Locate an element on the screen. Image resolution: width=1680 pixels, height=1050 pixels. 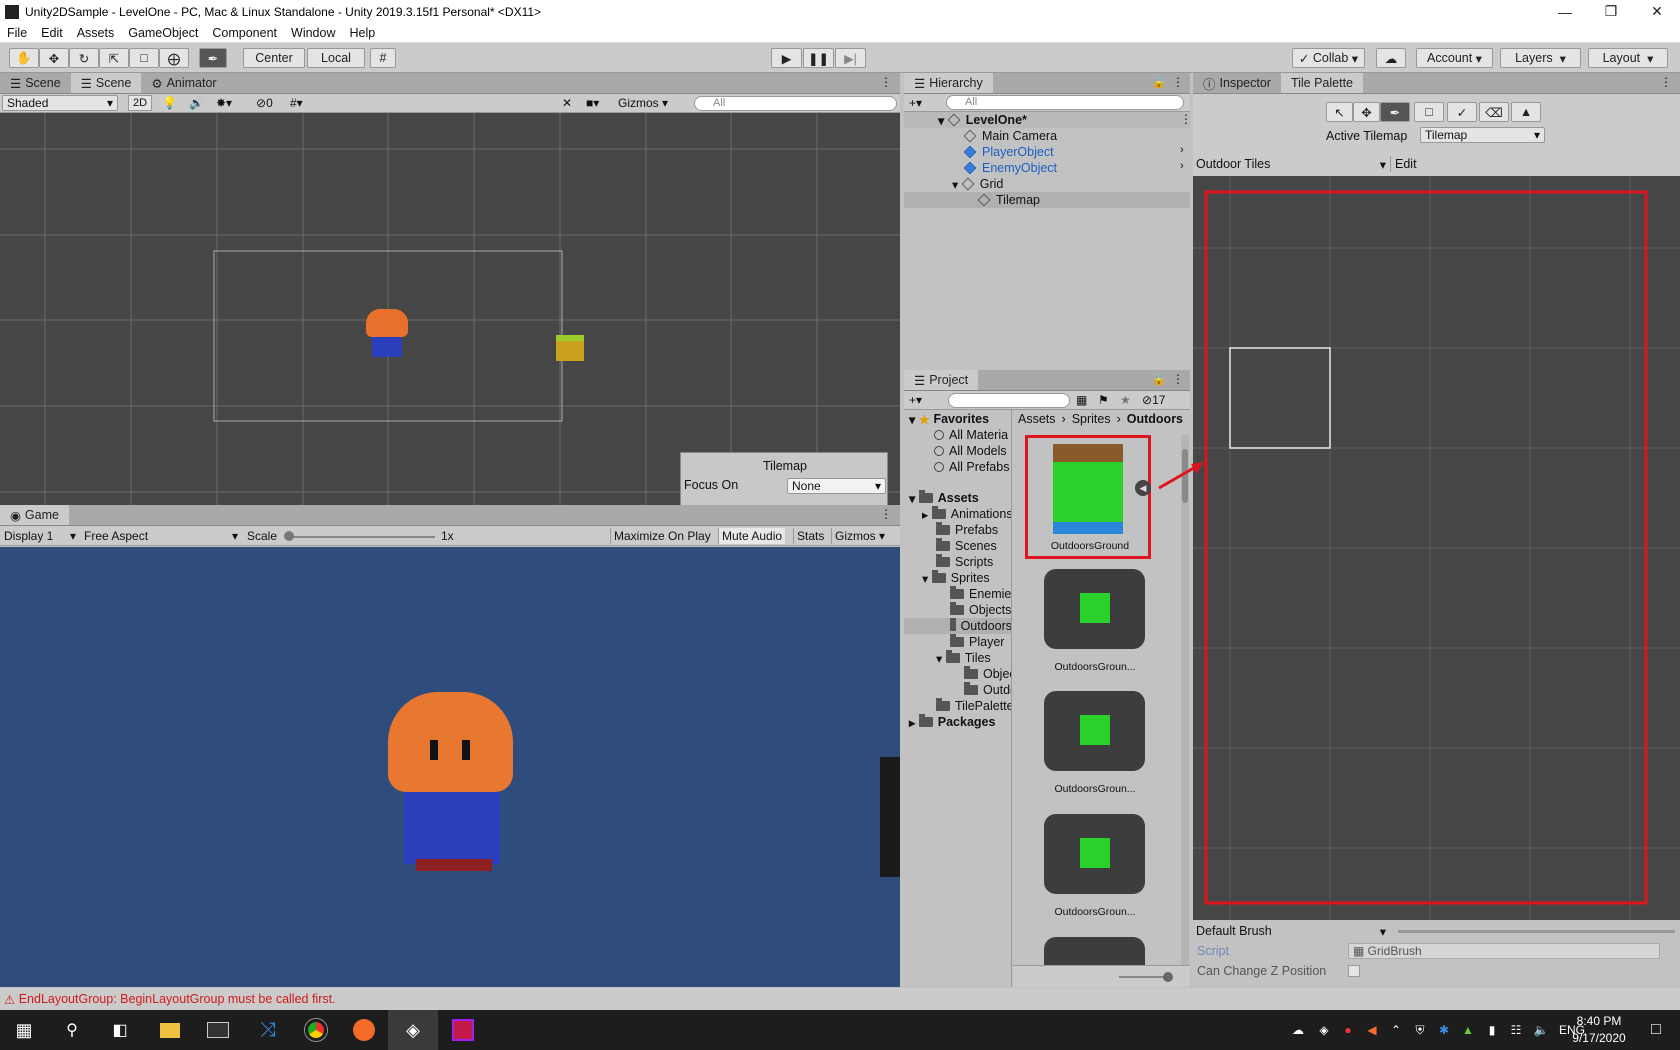
hierarchy-add-button: +▾ is located at coordinates (915, 103).